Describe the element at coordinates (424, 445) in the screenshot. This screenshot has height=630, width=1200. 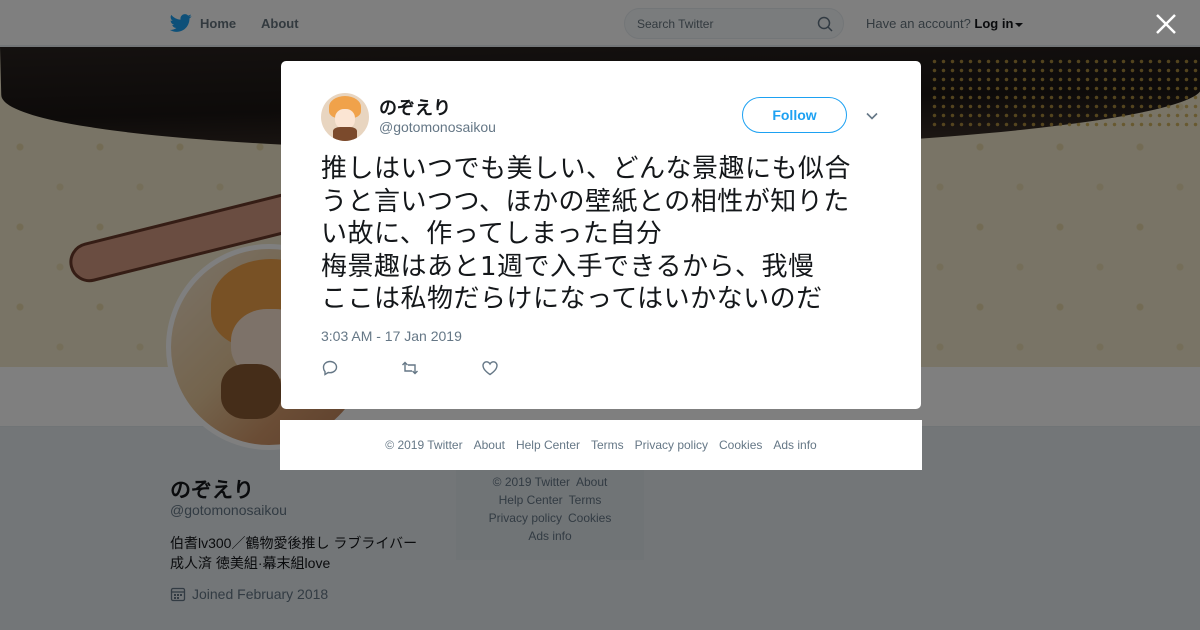
I see `footer-copyright: © 2019 Twitter` at that location.